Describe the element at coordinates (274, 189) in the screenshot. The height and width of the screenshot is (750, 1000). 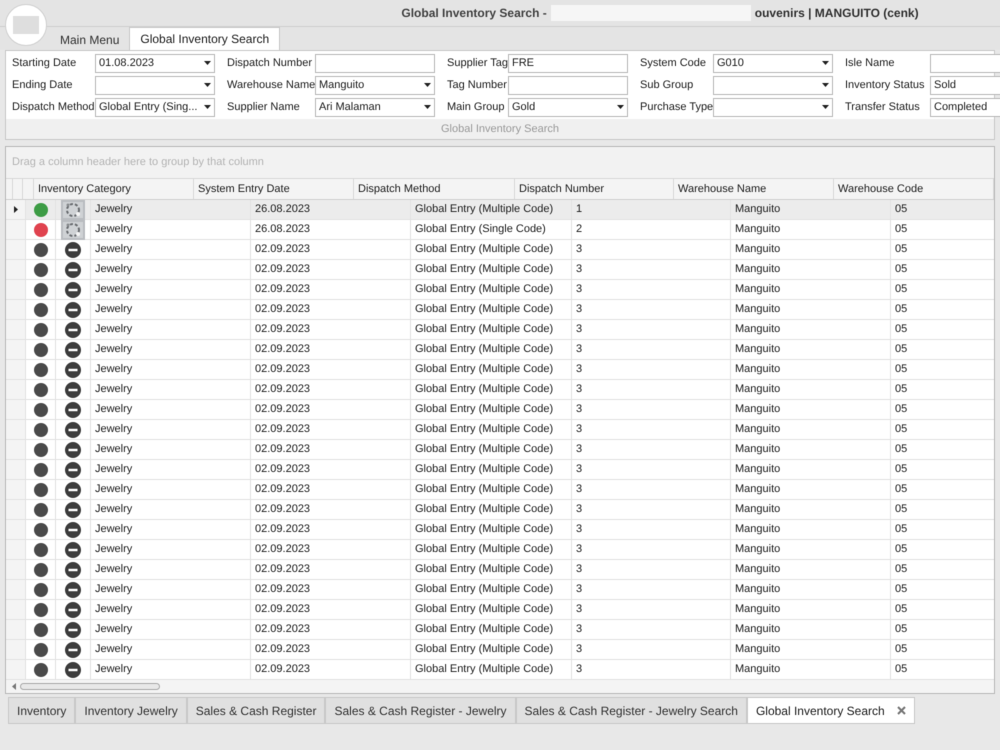
I see `column-header: System Entry Date` at that location.